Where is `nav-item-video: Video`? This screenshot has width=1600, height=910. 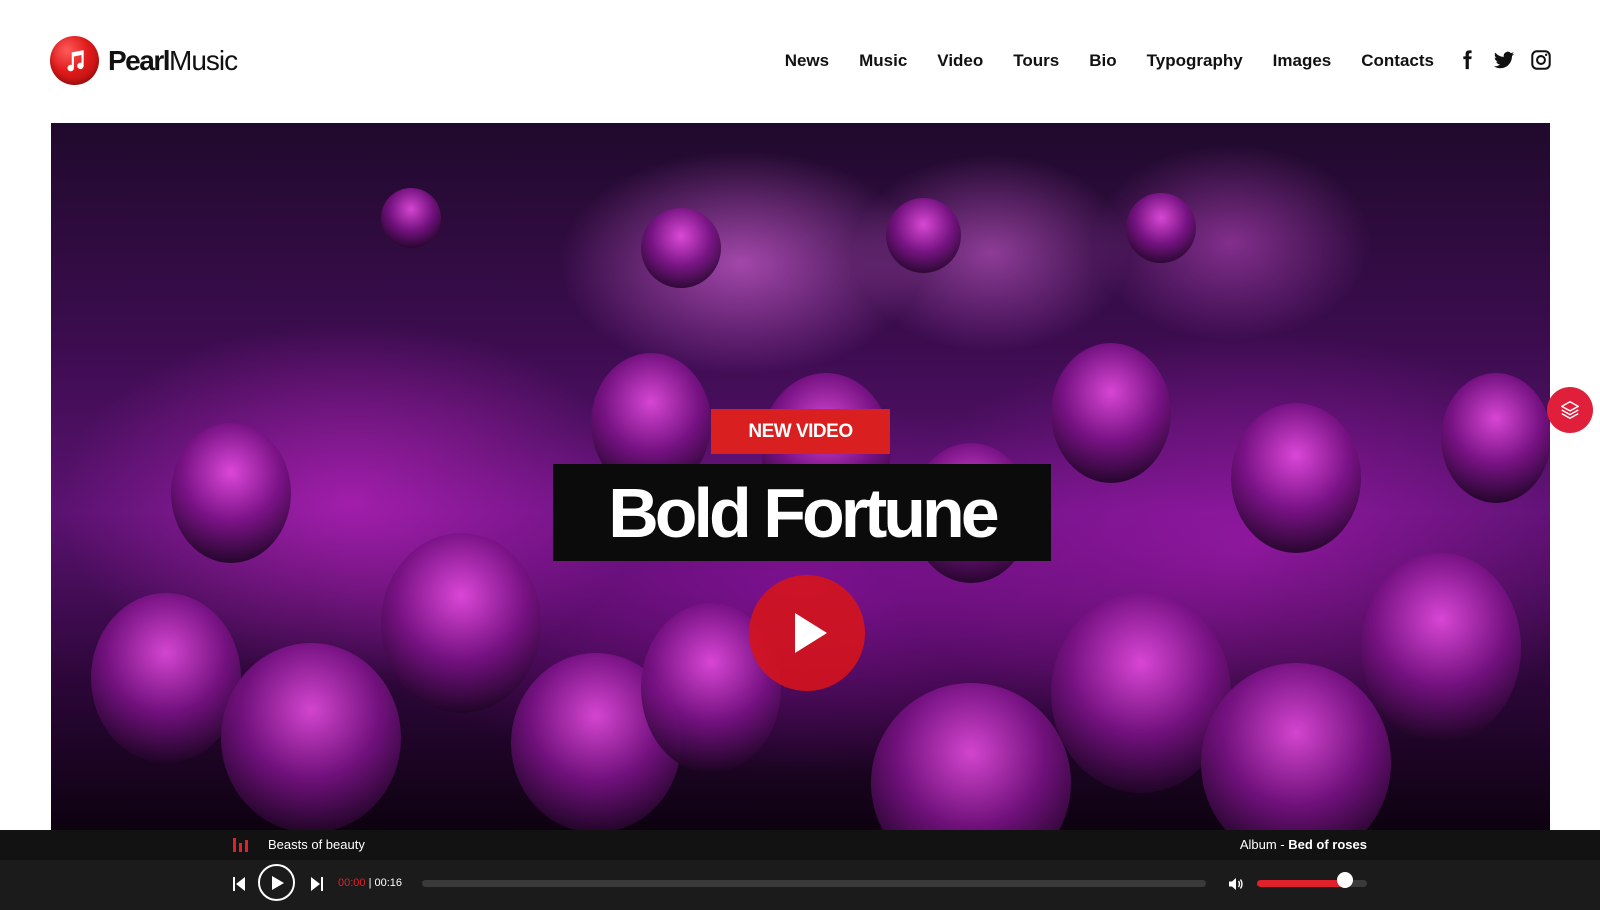 nav-item-video: Video is located at coordinates (960, 61).